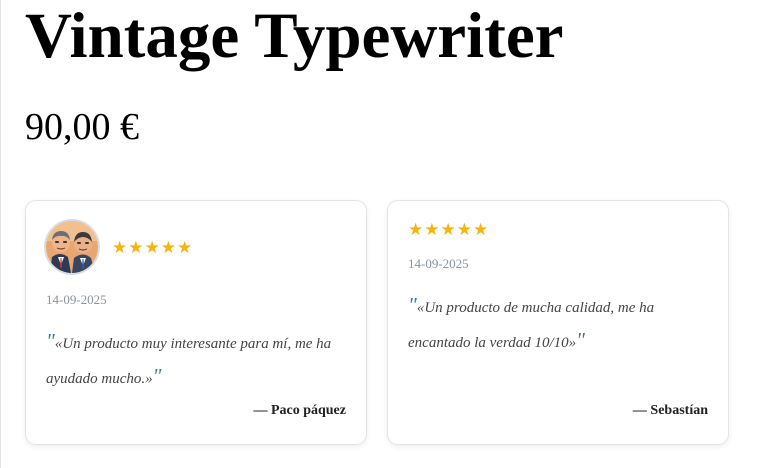  I want to click on left-border, so click(0, 234).